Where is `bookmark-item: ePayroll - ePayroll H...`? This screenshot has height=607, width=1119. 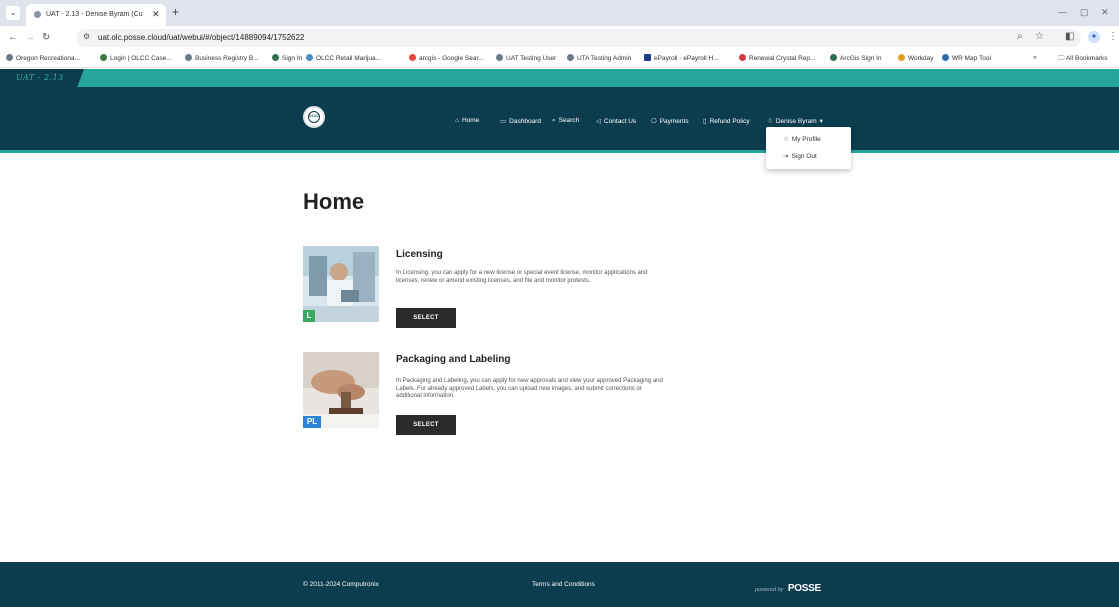
bookmark-item: ePayroll - ePayroll H... is located at coordinates (681, 58).